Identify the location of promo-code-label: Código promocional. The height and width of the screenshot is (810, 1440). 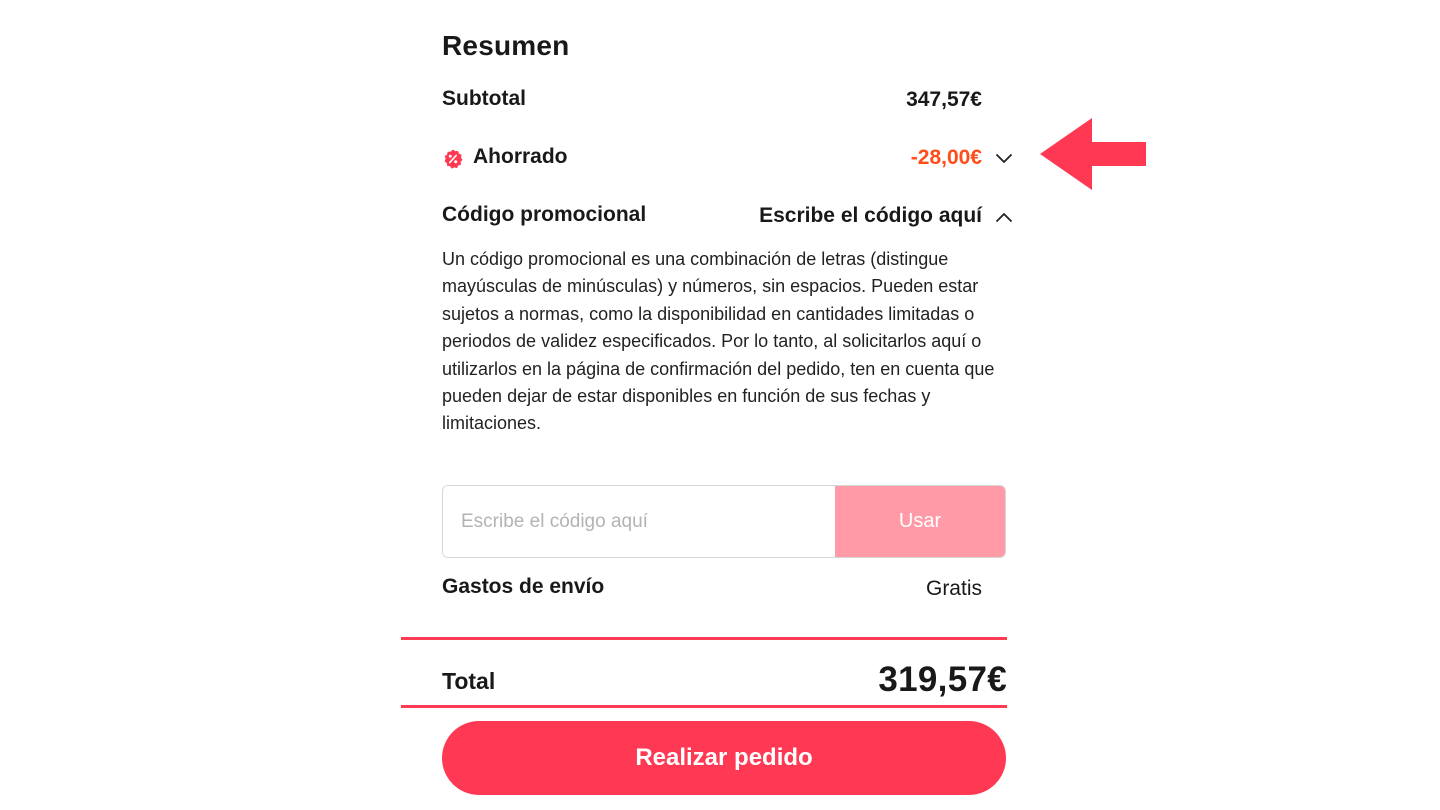
(544, 214).